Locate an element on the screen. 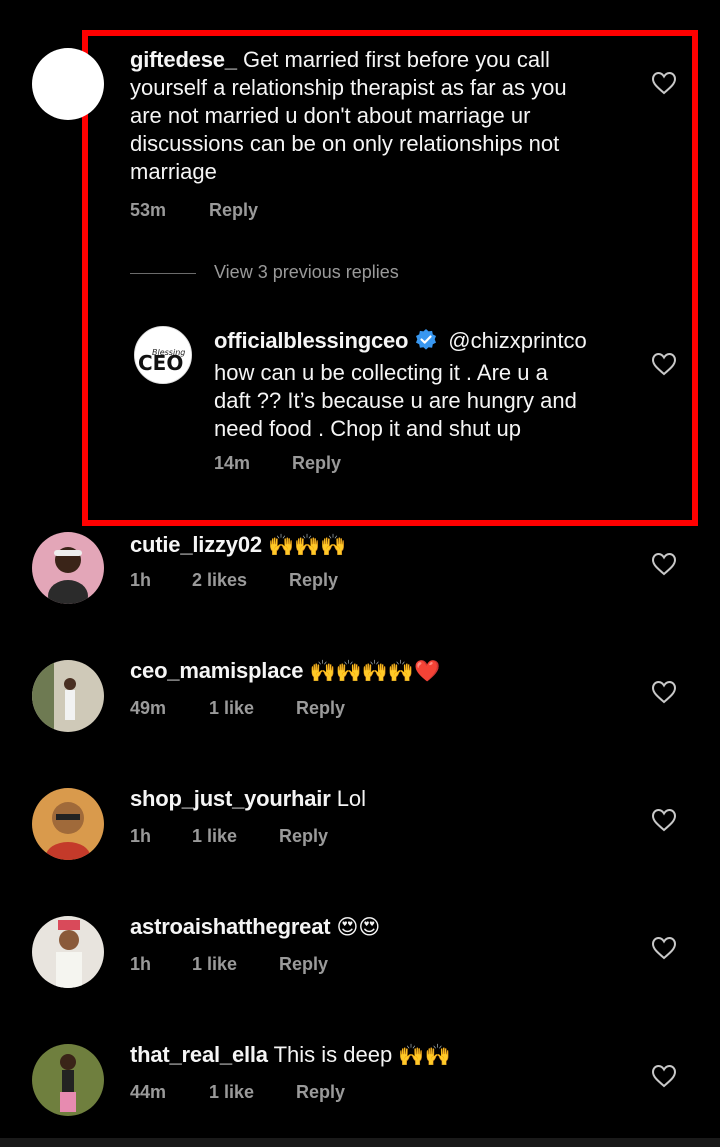  list-item: astroaishatthegreat 😍😍 1h 1 like Reply is located at coordinates (360, 963).